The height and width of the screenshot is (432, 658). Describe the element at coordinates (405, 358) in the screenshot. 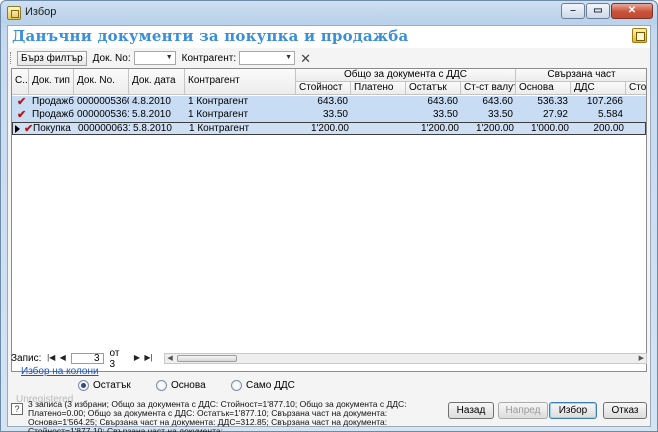

I see `horizontal-scrollbar: ◀ ▶` at that location.